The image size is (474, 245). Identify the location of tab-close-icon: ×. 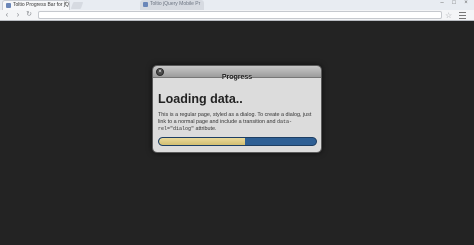
(65, 4).